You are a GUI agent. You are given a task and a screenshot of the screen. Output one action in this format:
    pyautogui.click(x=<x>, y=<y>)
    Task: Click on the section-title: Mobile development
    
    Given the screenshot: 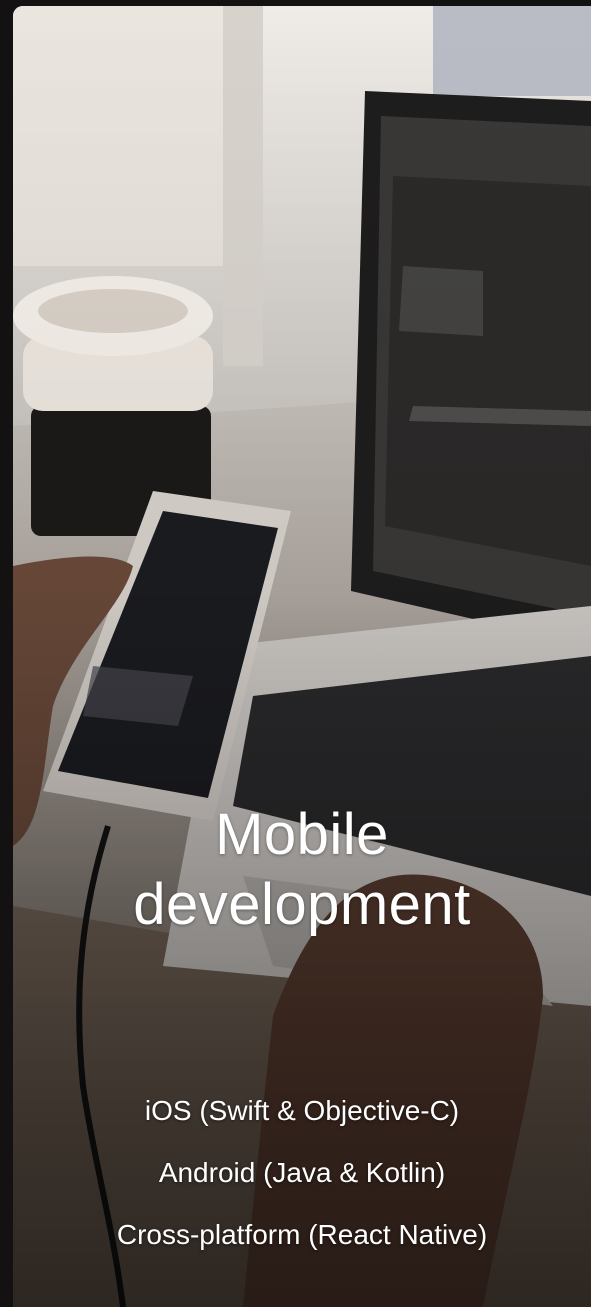 What is the action you would take?
    pyautogui.click(x=302, y=870)
    